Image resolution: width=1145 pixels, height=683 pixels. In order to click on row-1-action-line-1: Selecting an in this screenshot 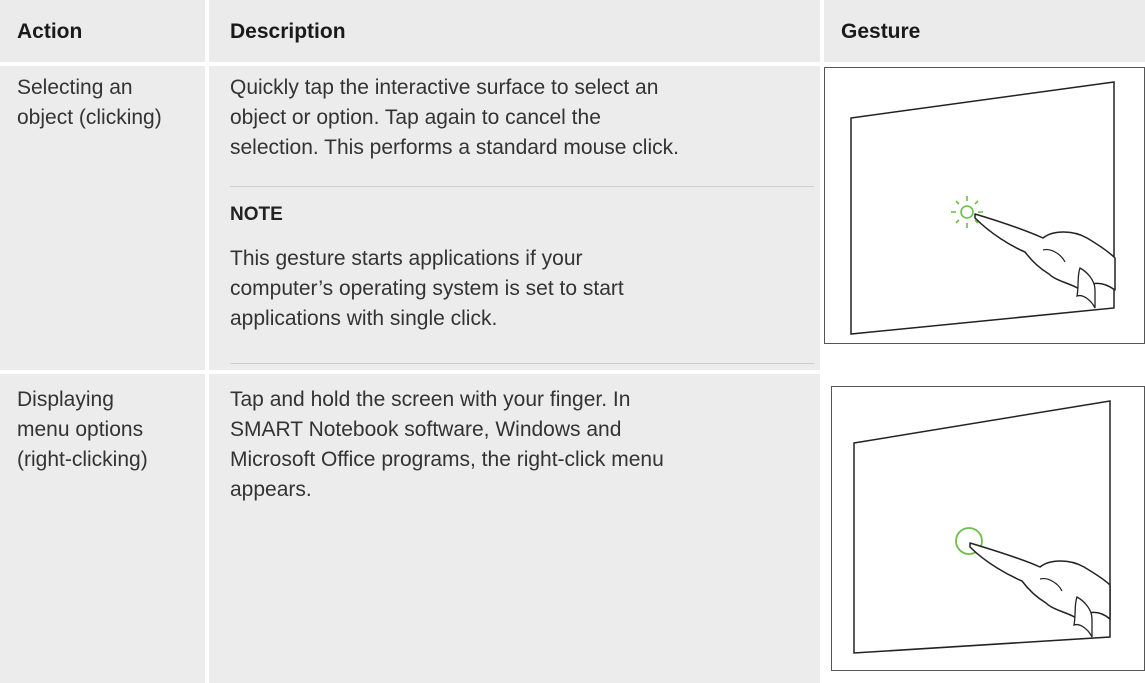, I will do `click(75, 87)`.